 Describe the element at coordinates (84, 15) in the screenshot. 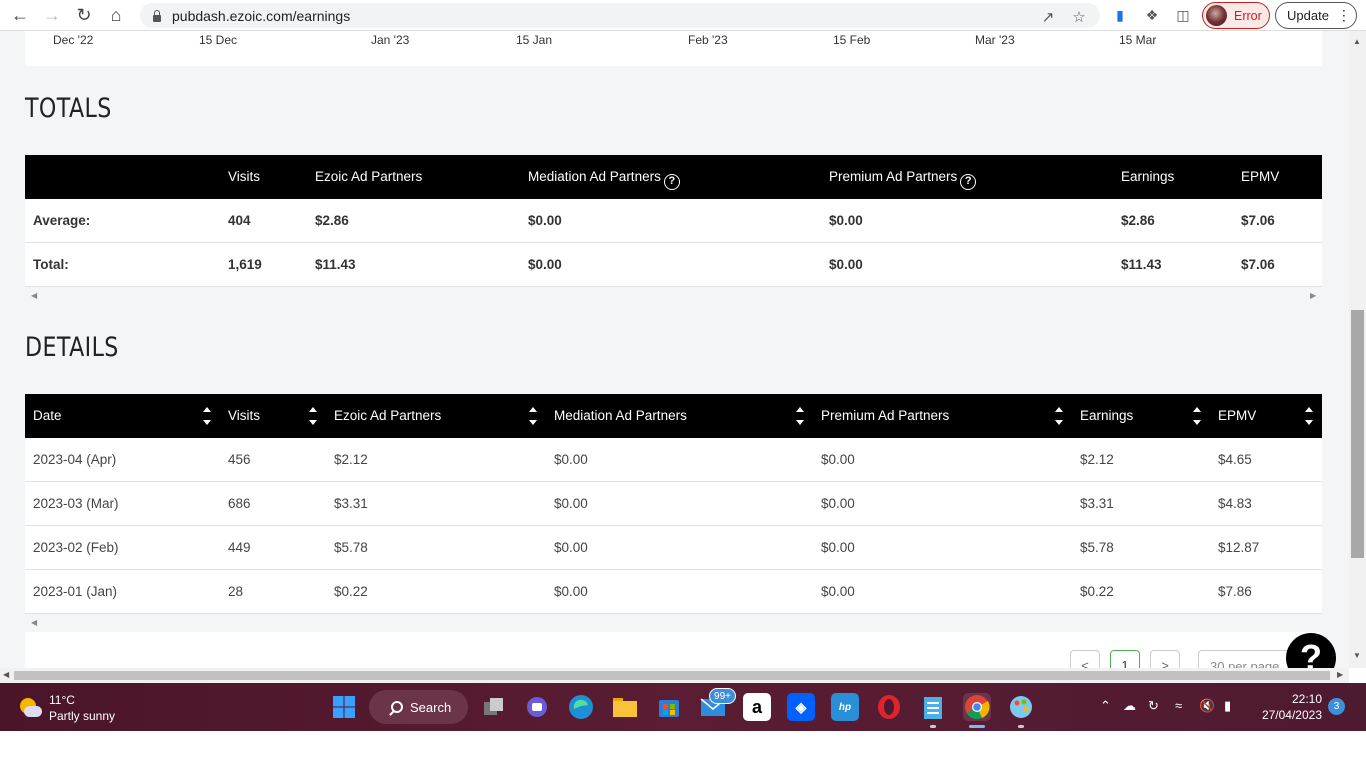

I see `reload-icon: ↻` at that location.